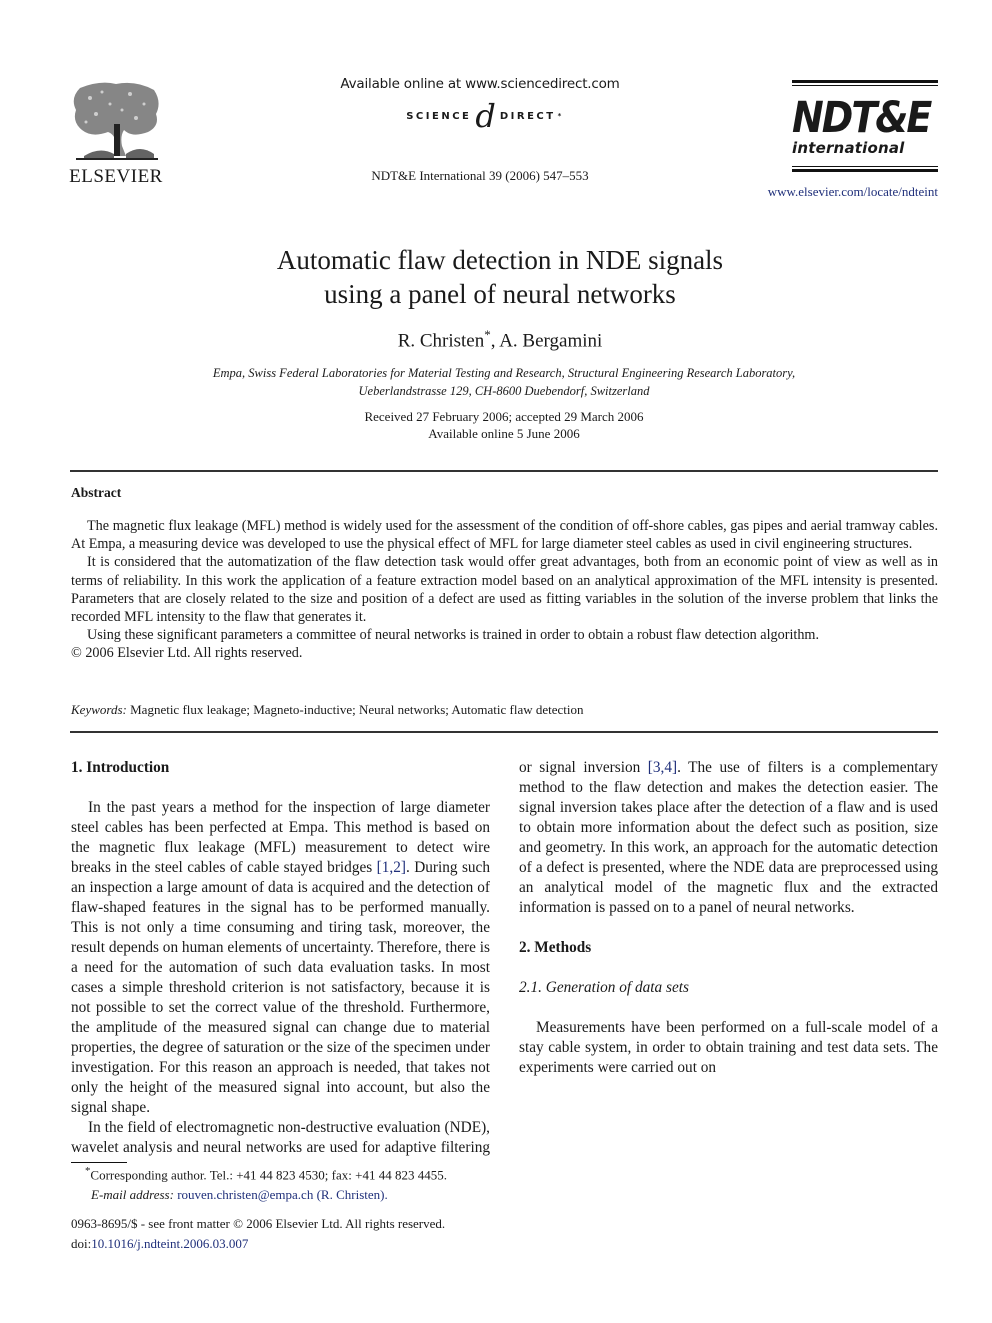 The image size is (992, 1323). I want to click on email-name: (R. Christen)., so click(350, 1194).